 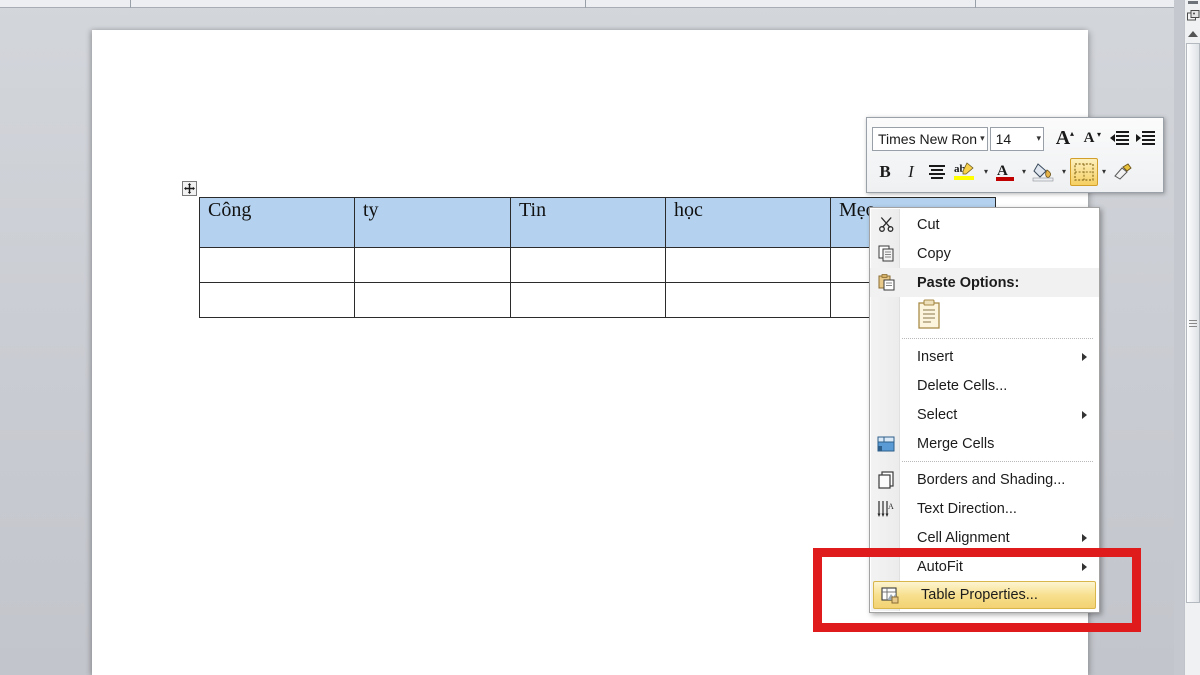 I want to click on grow-font-button: A ▴, so click(x=1063, y=139).